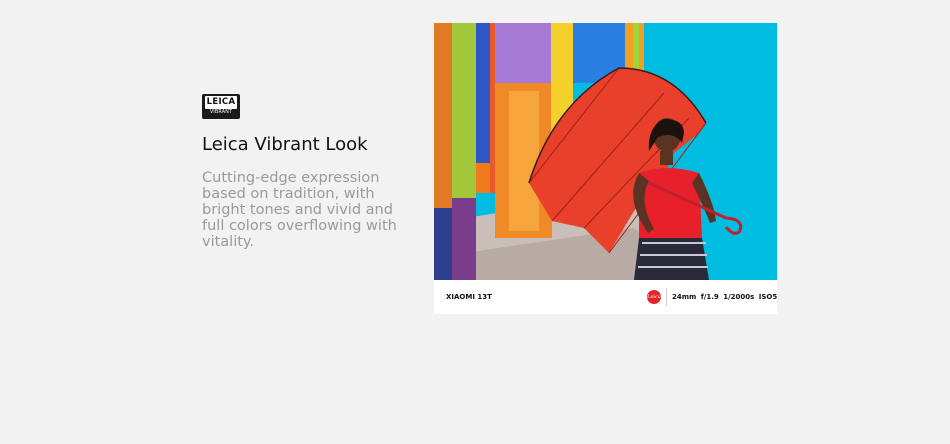  I want to click on leica-vibrant-badge: LEICA VIBRANT, so click(221, 106).